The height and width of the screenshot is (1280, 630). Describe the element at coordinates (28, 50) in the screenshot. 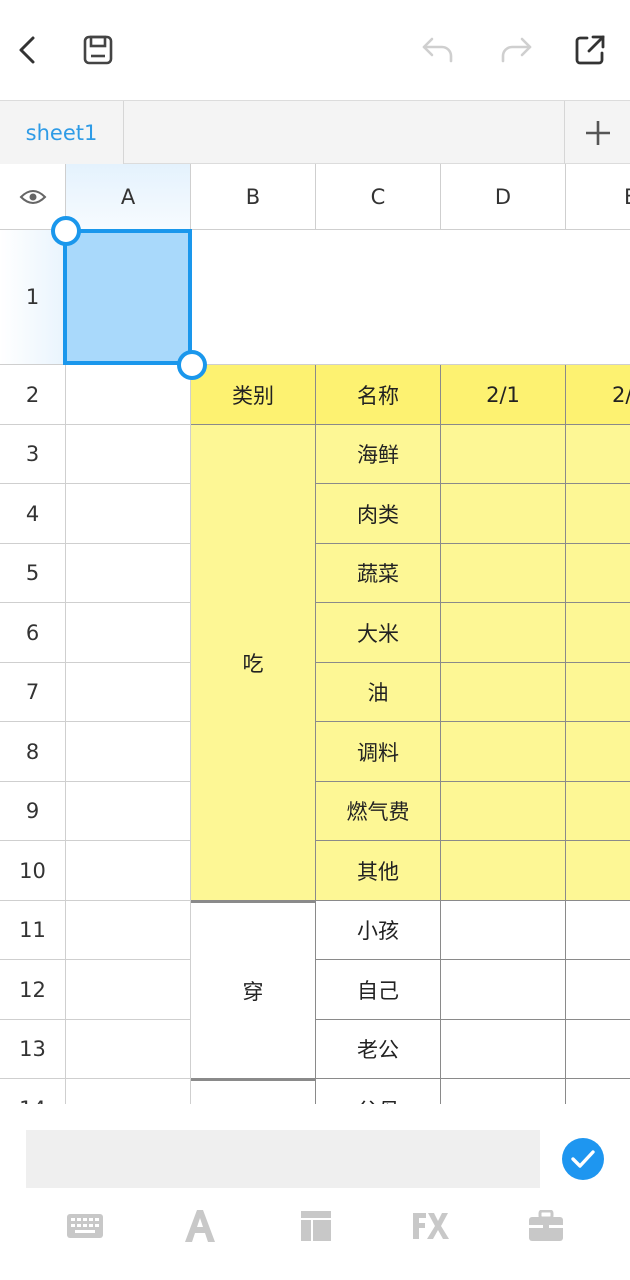

I see `back-button` at that location.